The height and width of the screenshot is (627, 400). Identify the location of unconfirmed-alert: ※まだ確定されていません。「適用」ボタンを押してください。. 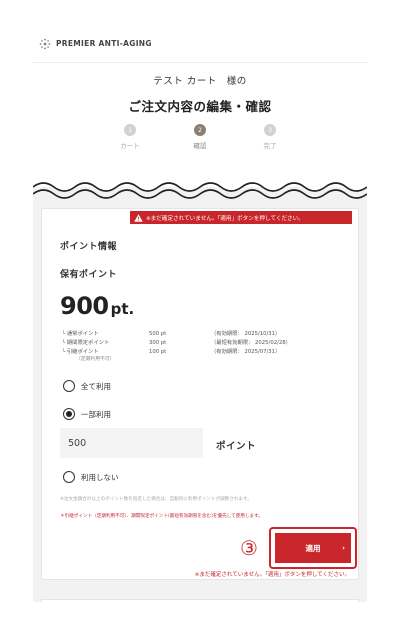
(241, 217).